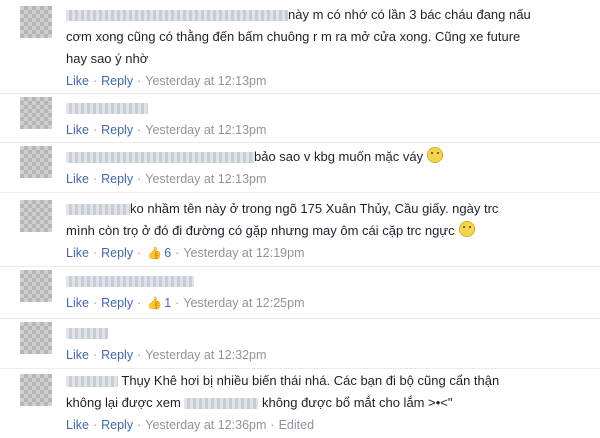  What do you see at coordinates (296, 425) in the screenshot?
I see `edited-label: Edited` at bounding box center [296, 425].